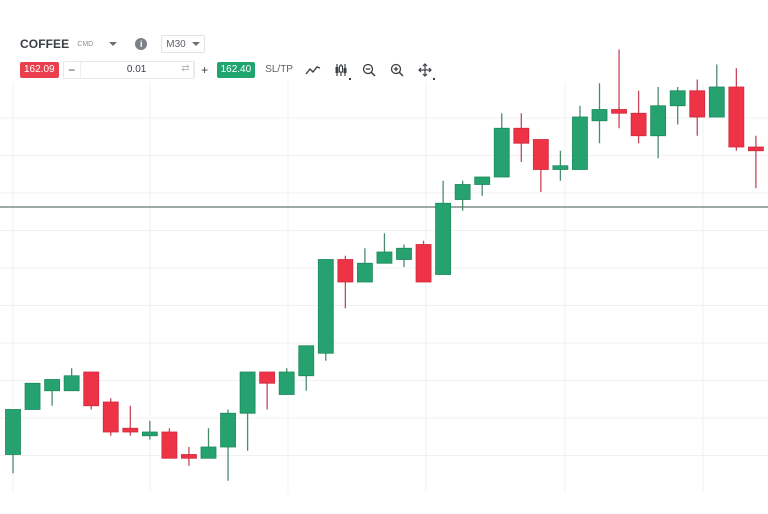 Image resolution: width=768 pixels, height=514 pixels. I want to click on buy-button: 162.40, so click(236, 69).